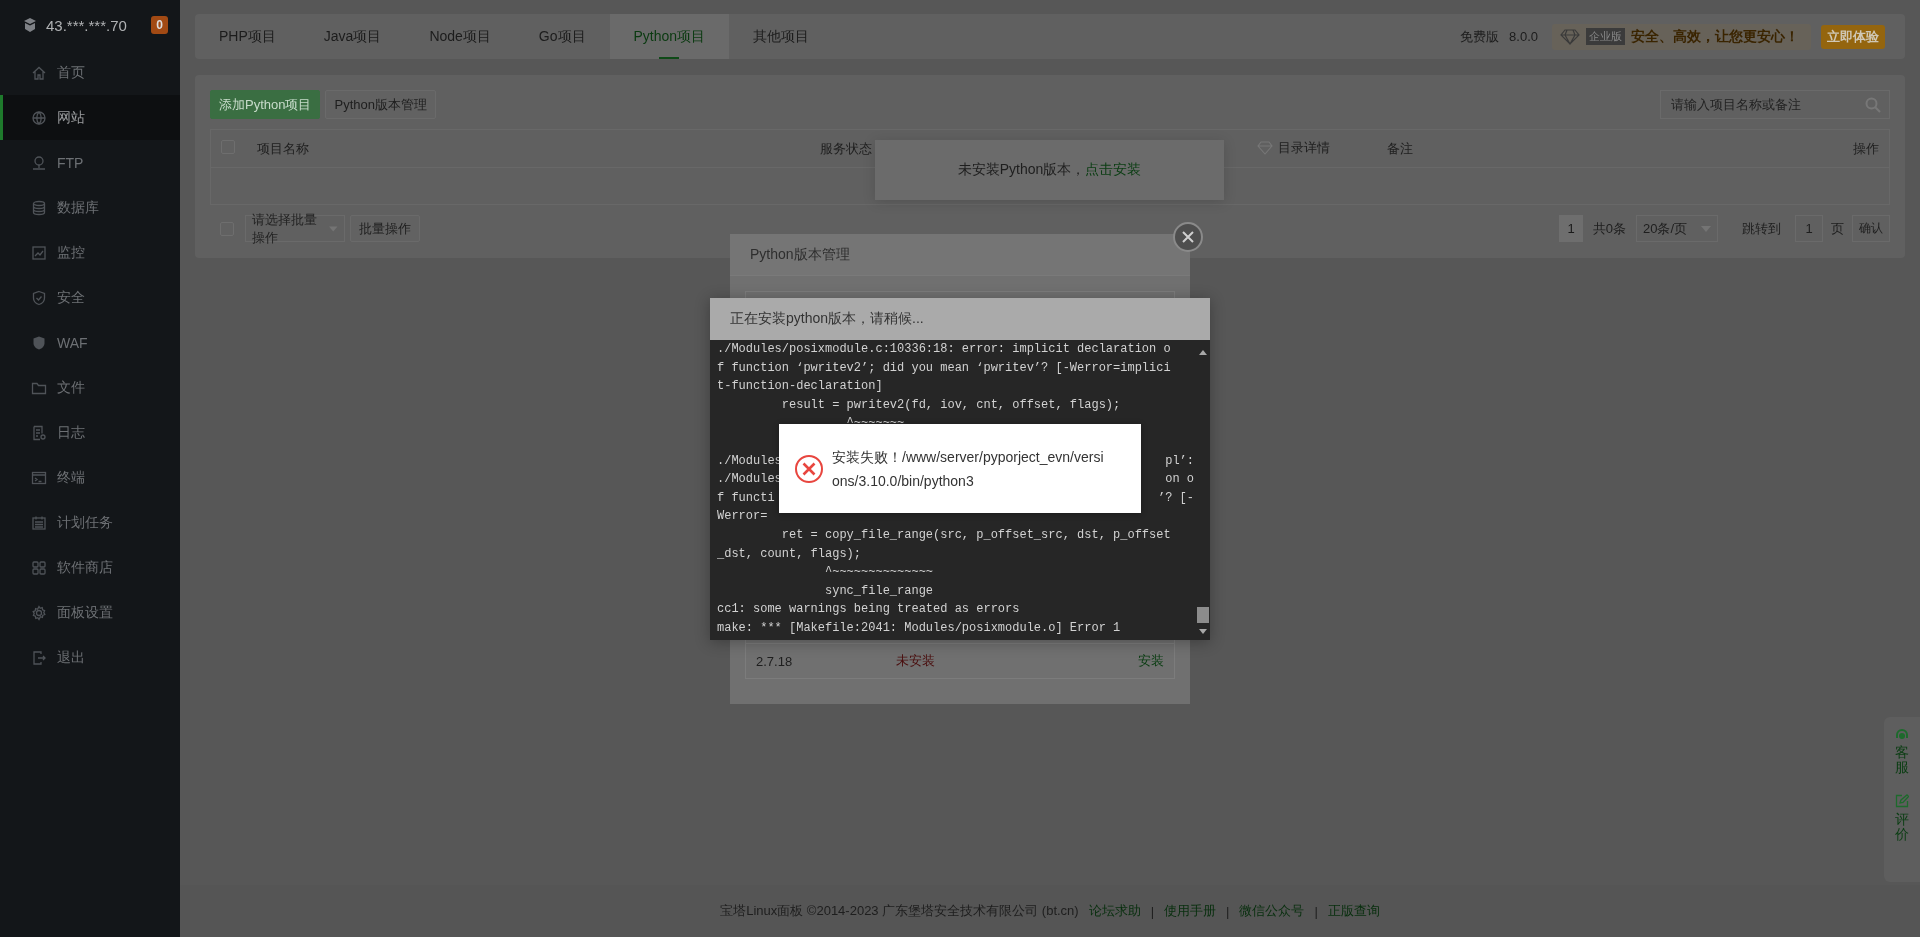 This screenshot has height=937, width=1920. I want to click on bulk-action-button: 批量操作, so click(385, 228).